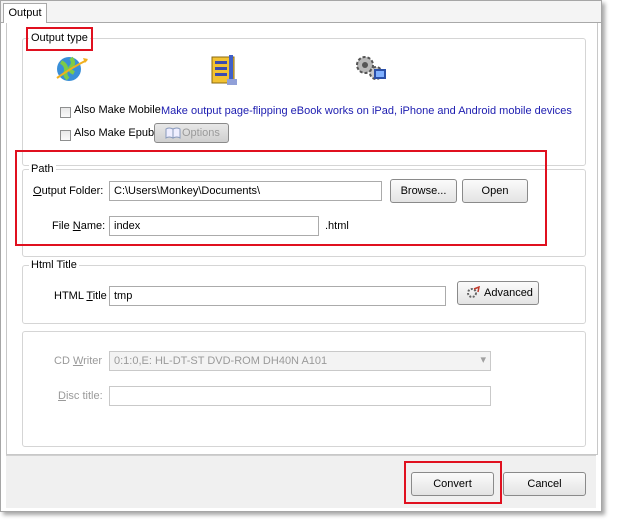  I want to click on settings-icon, so click(473, 296).